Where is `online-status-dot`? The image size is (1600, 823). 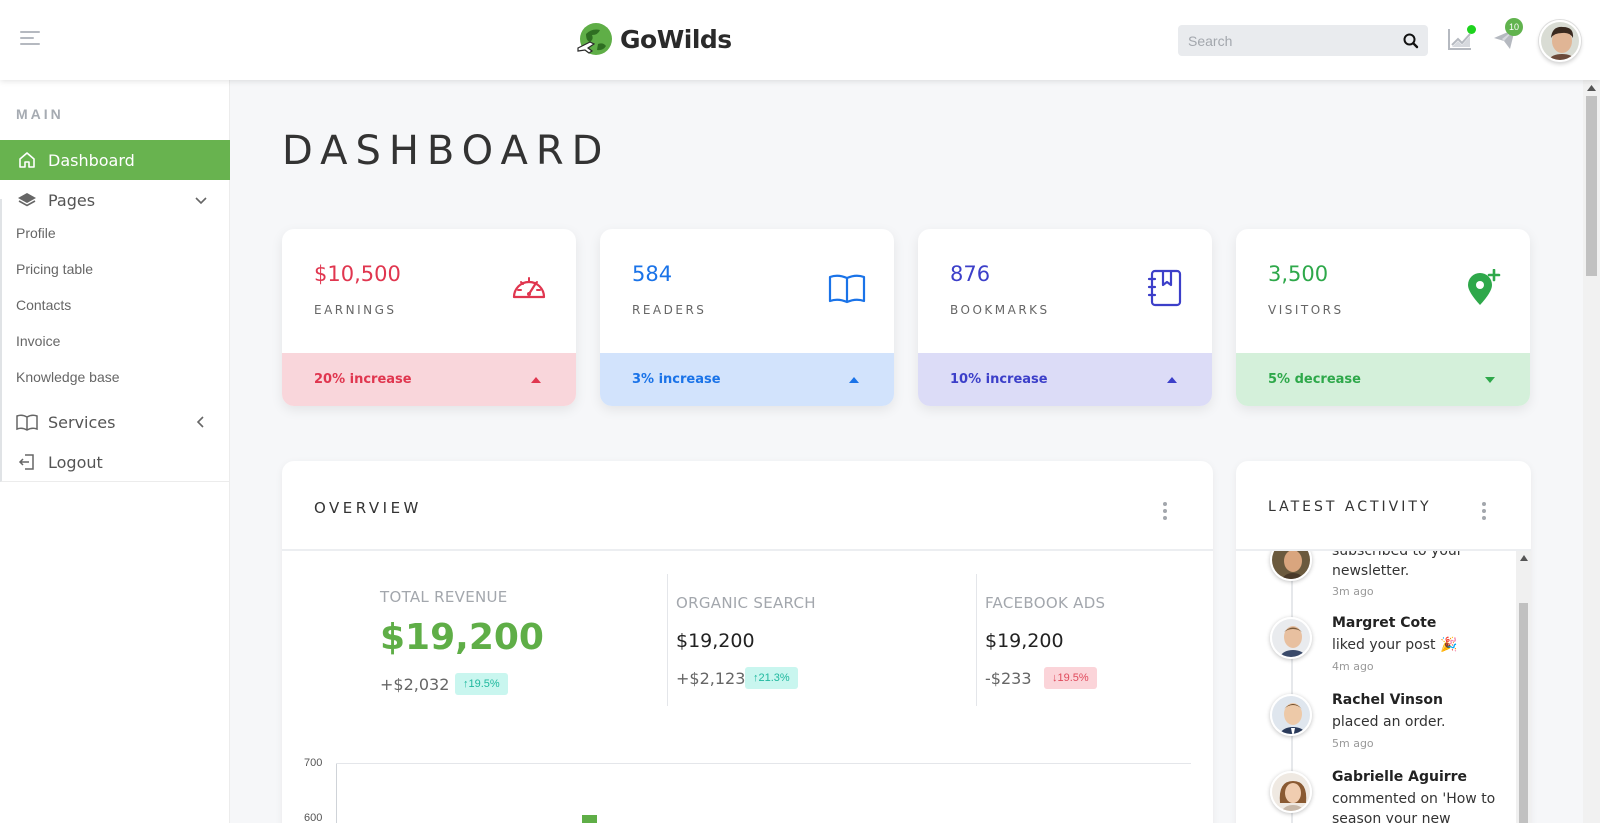 online-status-dot is located at coordinates (1471, 29).